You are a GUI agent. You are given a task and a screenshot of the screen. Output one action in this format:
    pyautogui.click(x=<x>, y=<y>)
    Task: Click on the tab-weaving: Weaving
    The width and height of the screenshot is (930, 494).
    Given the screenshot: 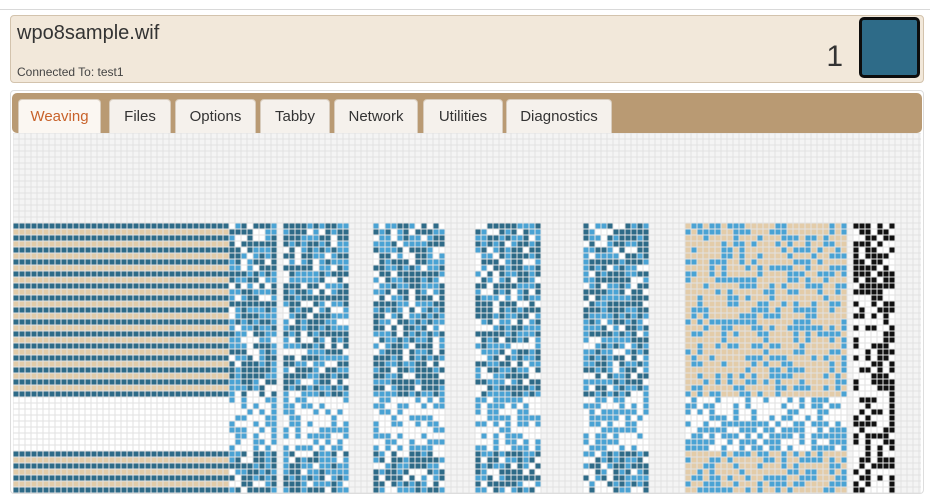 What is the action you would take?
    pyautogui.click(x=59, y=116)
    